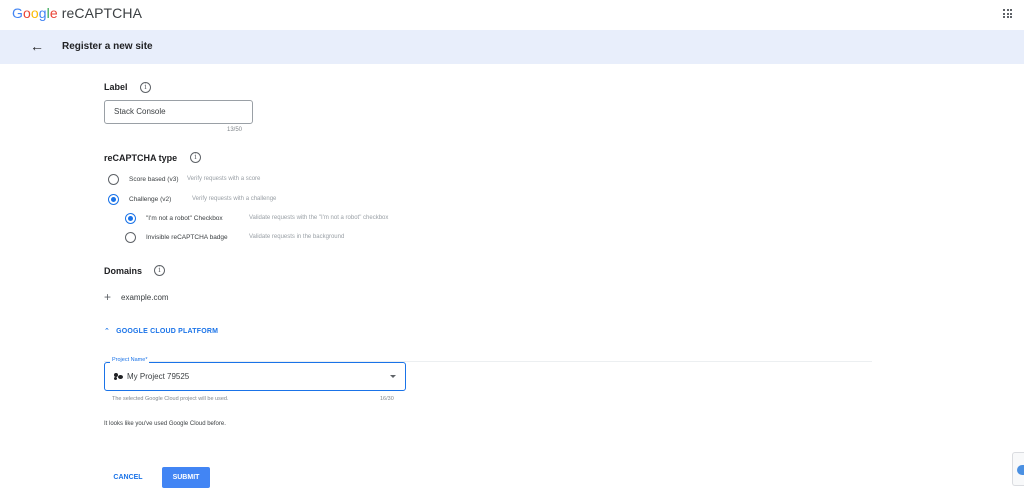  I want to click on recaptcha-type-heading: reCAPTCHA type, so click(141, 158).